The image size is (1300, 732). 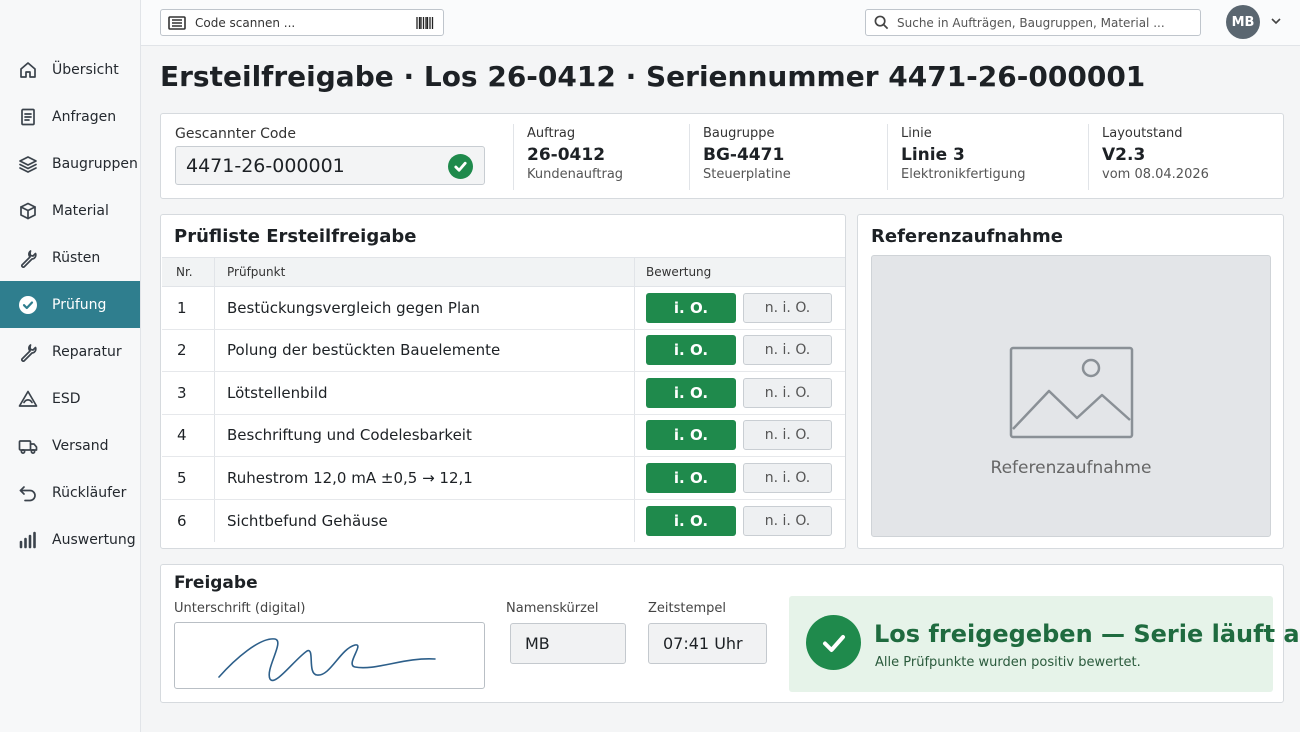 What do you see at coordinates (575, 174) in the screenshot?
I see `info-sub: Kundenauftrag` at bounding box center [575, 174].